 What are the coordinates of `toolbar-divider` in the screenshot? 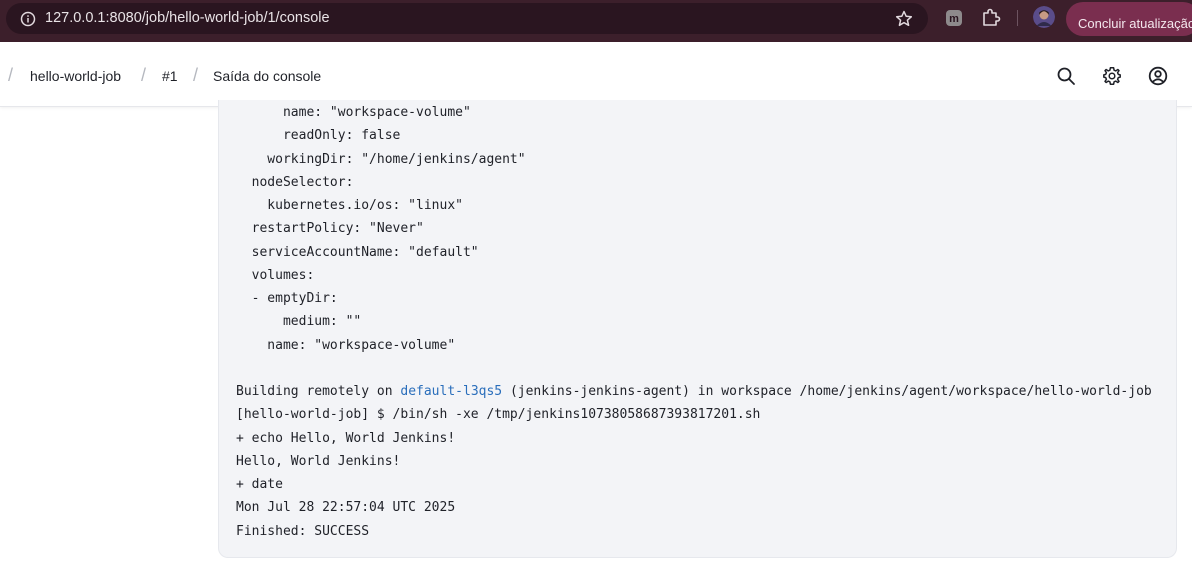 It's located at (1017, 18).